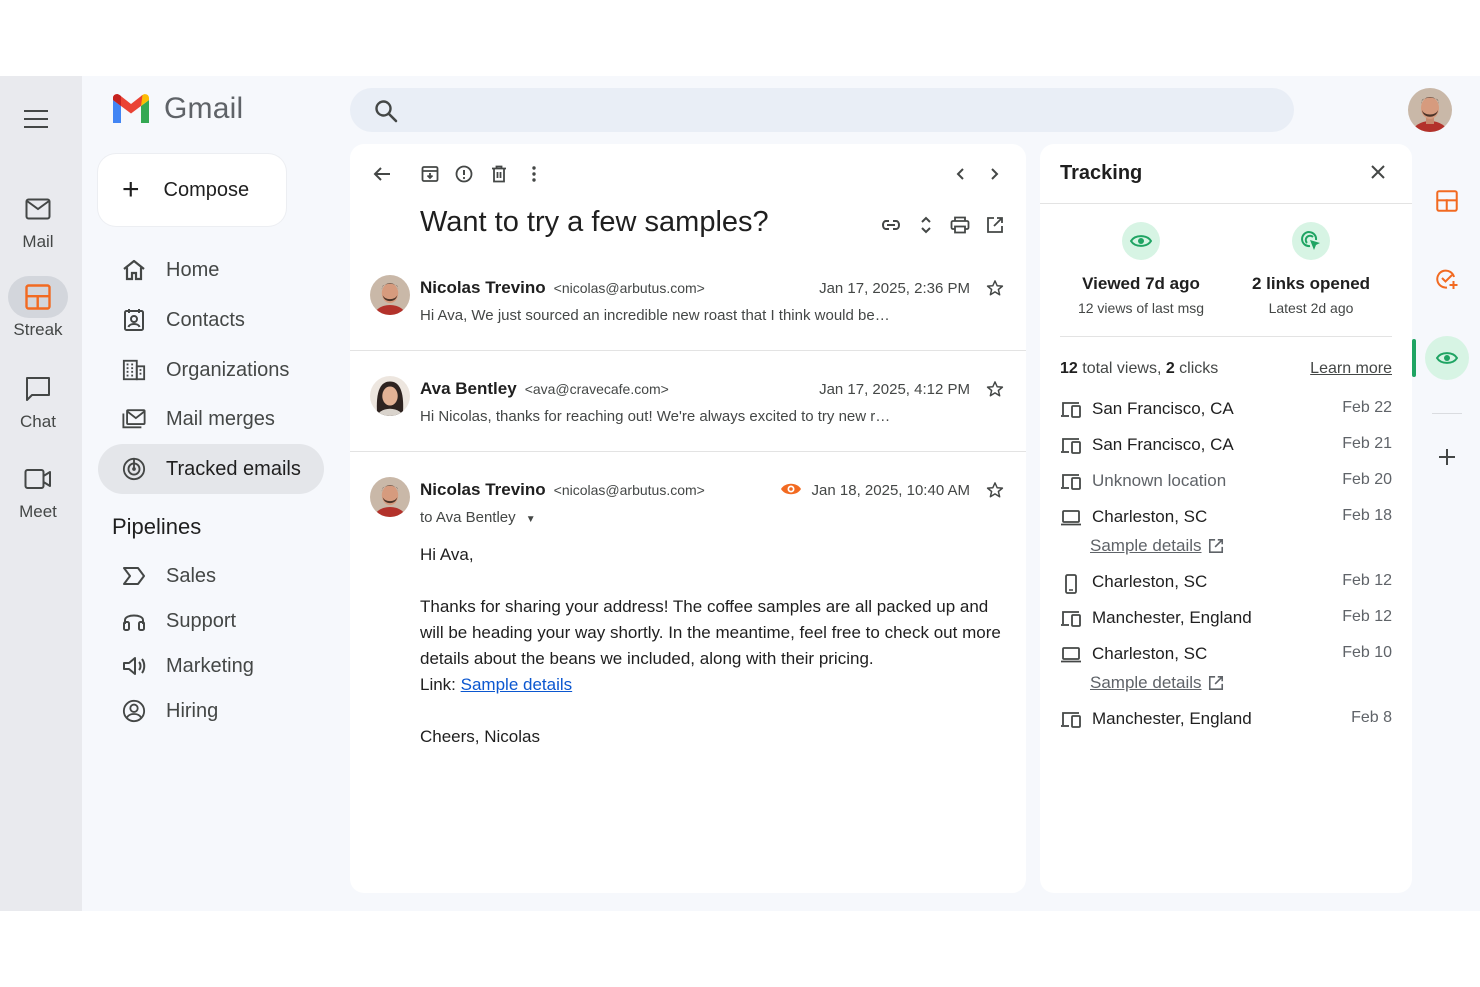 The image size is (1480, 987). What do you see at coordinates (201, 620) in the screenshot?
I see `pipeline-label: Support` at bounding box center [201, 620].